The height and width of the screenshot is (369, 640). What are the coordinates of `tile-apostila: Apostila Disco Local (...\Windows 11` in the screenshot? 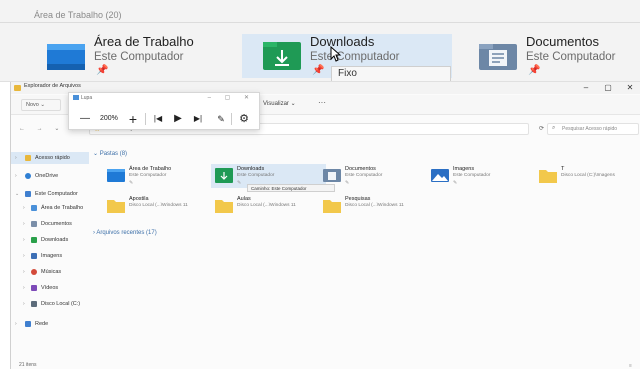 It's located at (160, 206).